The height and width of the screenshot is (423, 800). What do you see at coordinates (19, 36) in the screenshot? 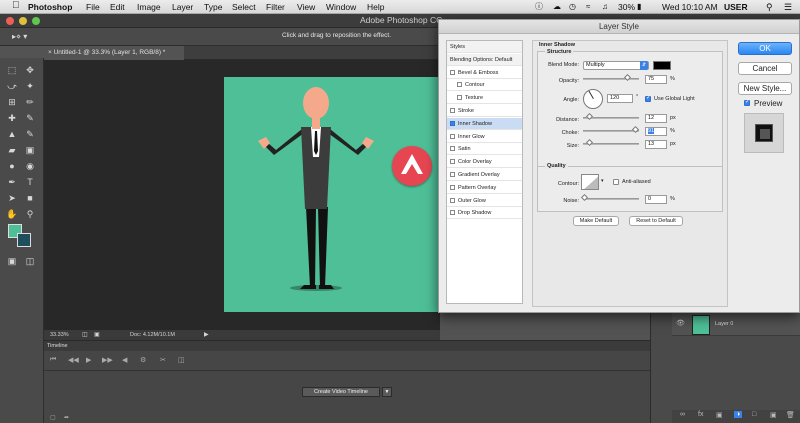
I see `current-tool-icon: ▸⋄ ▾` at bounding box center [19, 36].